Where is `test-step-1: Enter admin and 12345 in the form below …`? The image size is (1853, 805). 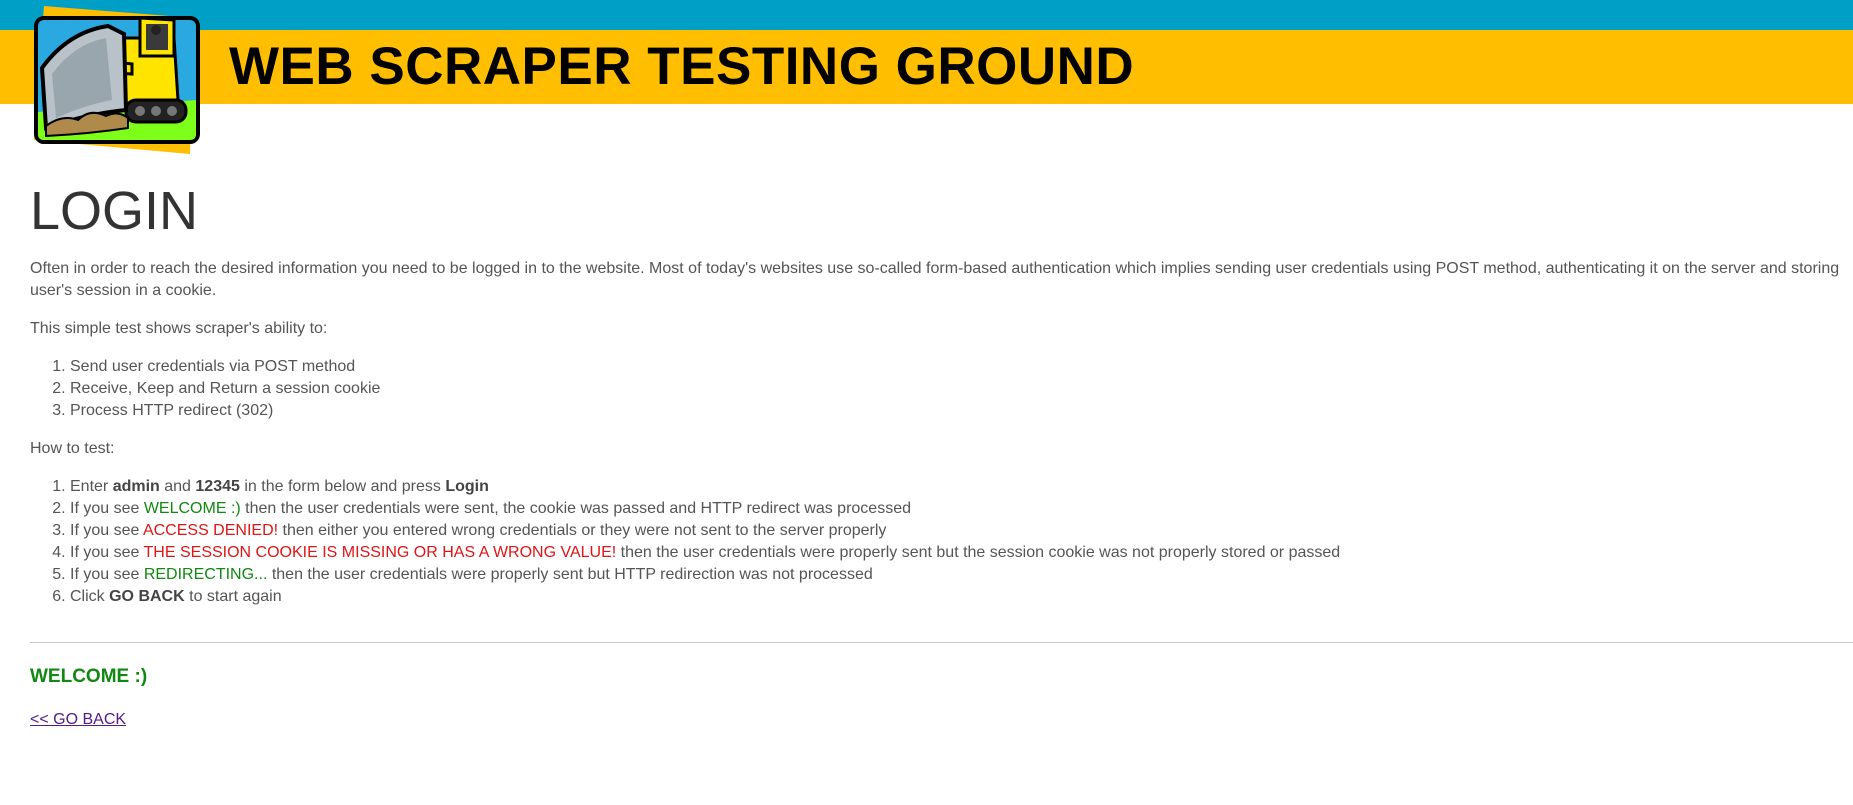
test-step-1: Enter admin and 12345 in the form below … is located at coordinates (961, 487).